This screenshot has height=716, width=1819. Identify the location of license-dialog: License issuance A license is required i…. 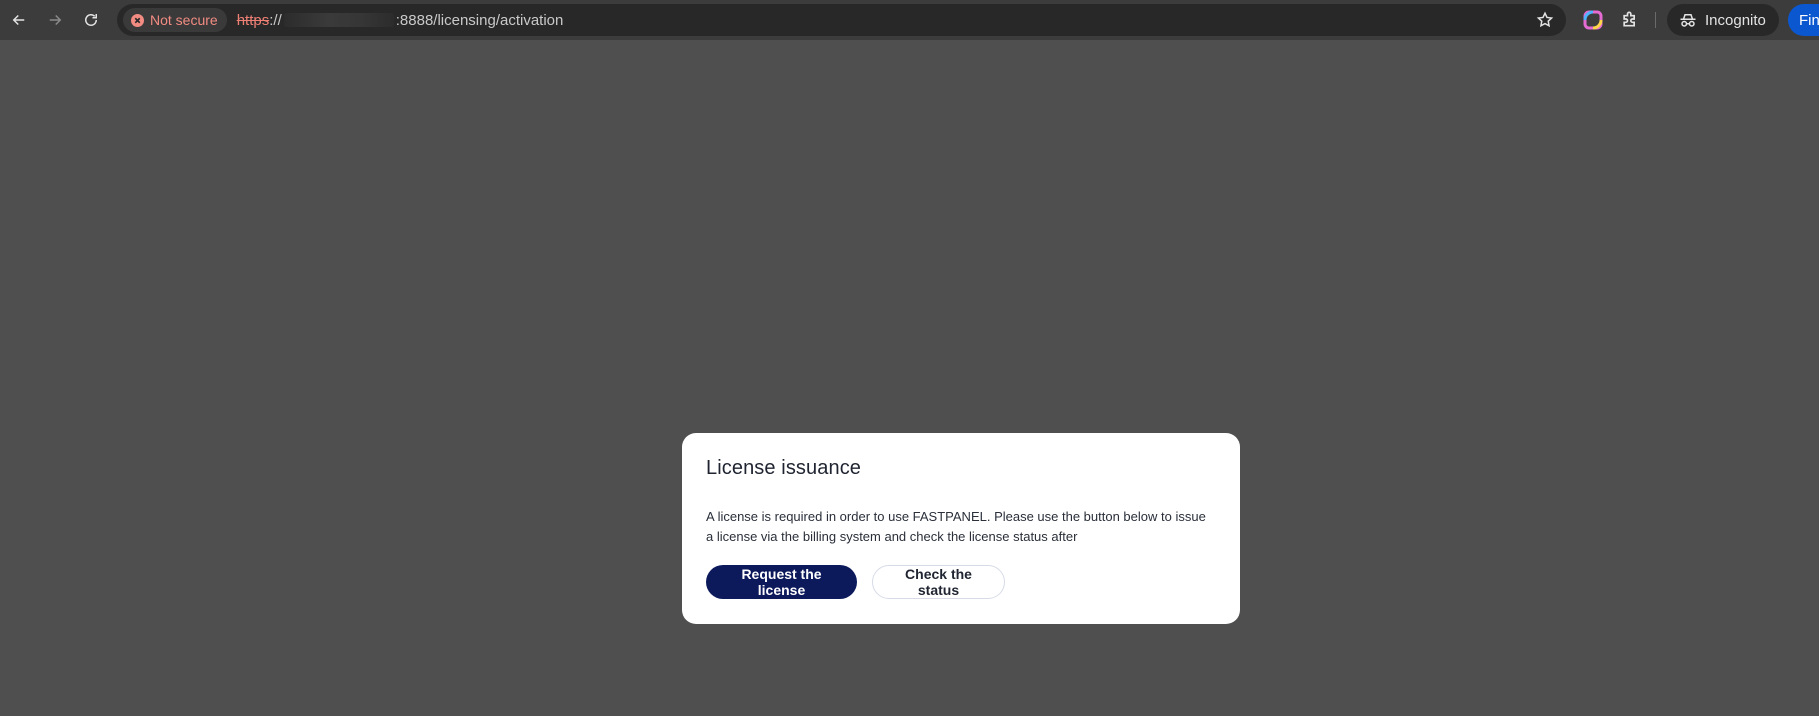
(961, 528).